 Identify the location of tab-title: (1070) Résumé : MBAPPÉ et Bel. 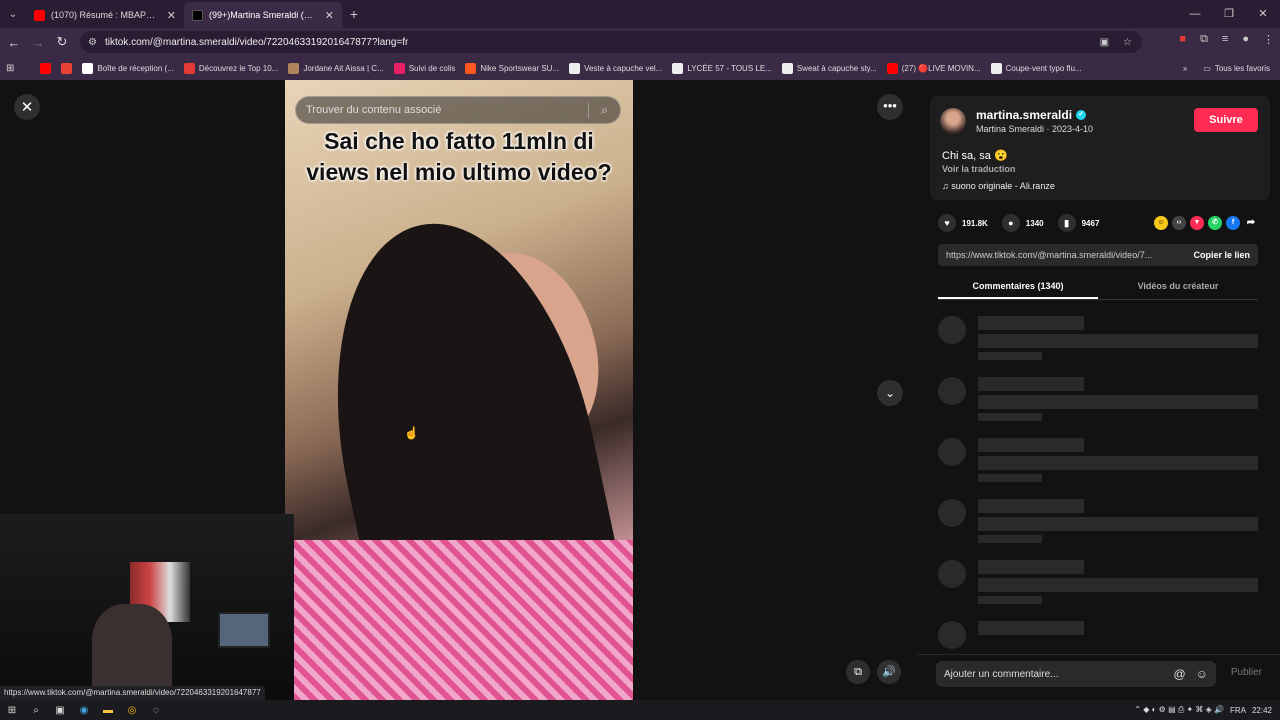
(106, 15).